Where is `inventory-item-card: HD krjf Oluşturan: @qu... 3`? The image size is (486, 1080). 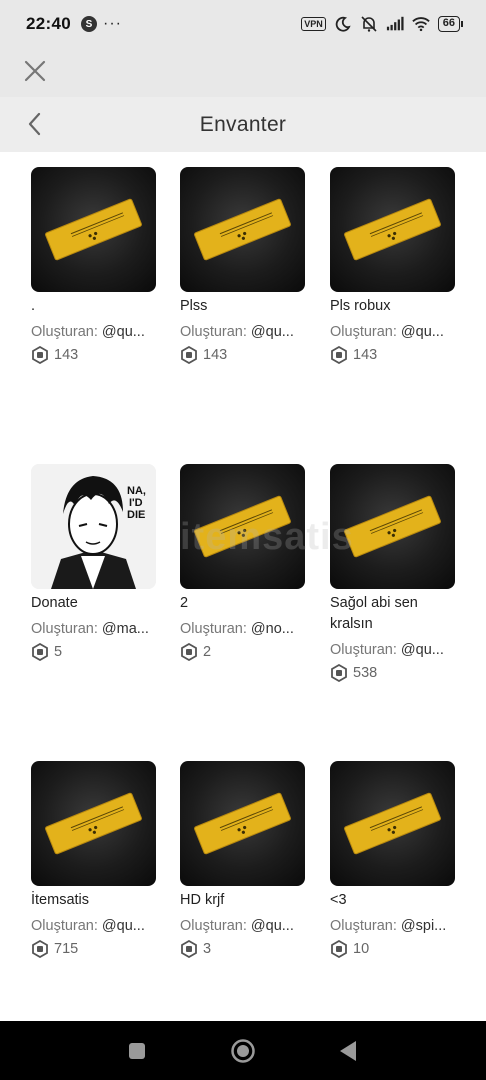
inventory-item-card: HD krjf Oluşturan: @qu... 3 is located at coordinates (245, 859).